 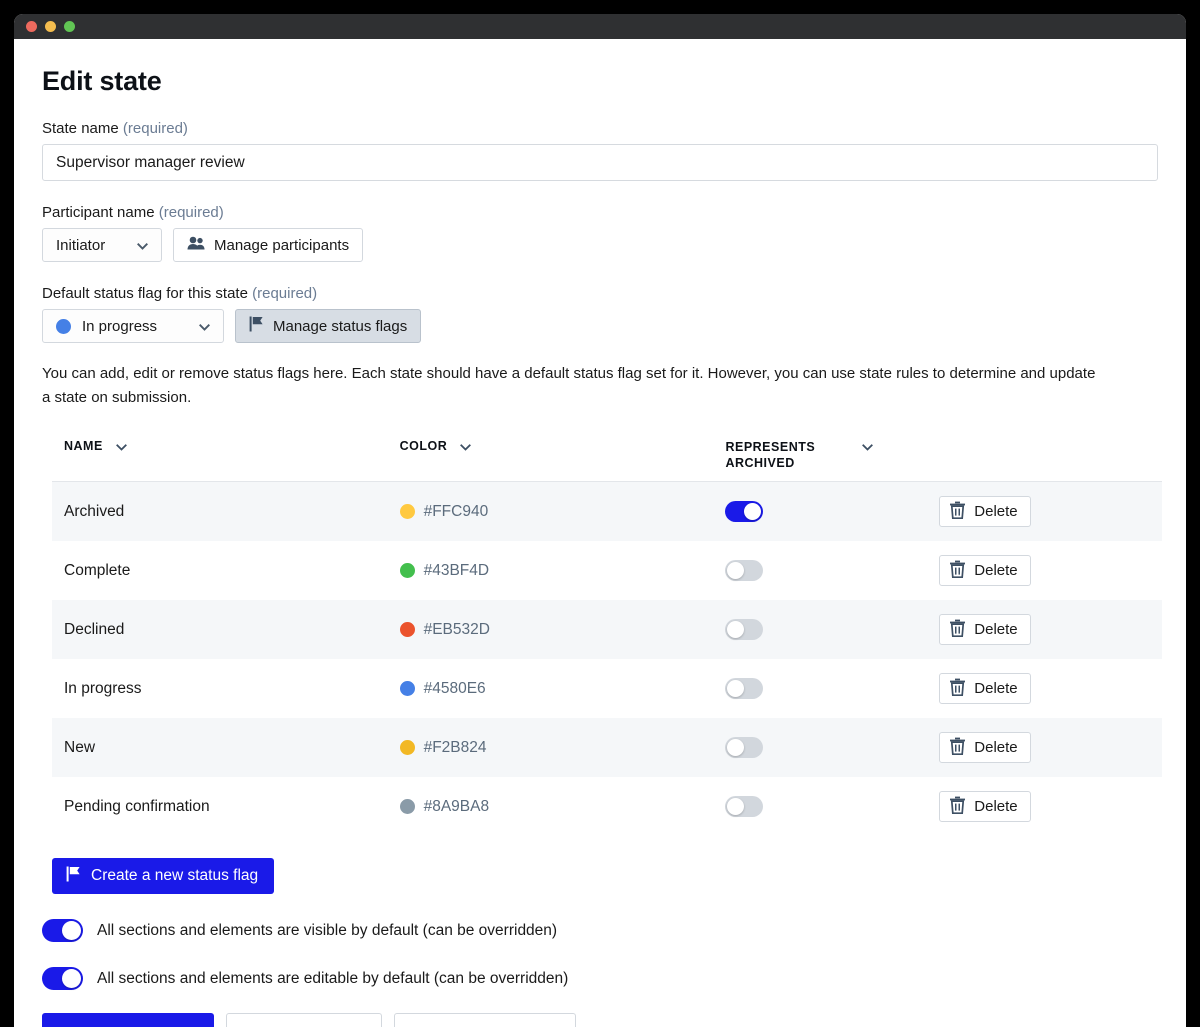 I want to click on state-name-input, so click(x=600, y=162).